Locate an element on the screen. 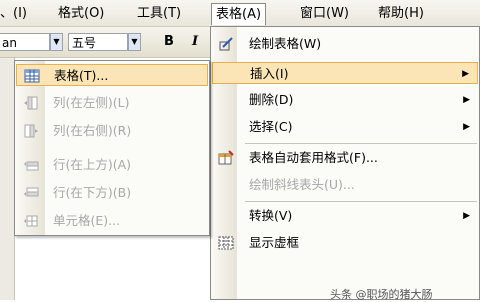 The height and width of the screenshot is (302, 480). menu-item-label: 插入(I) is located at coordinates (269, 73).